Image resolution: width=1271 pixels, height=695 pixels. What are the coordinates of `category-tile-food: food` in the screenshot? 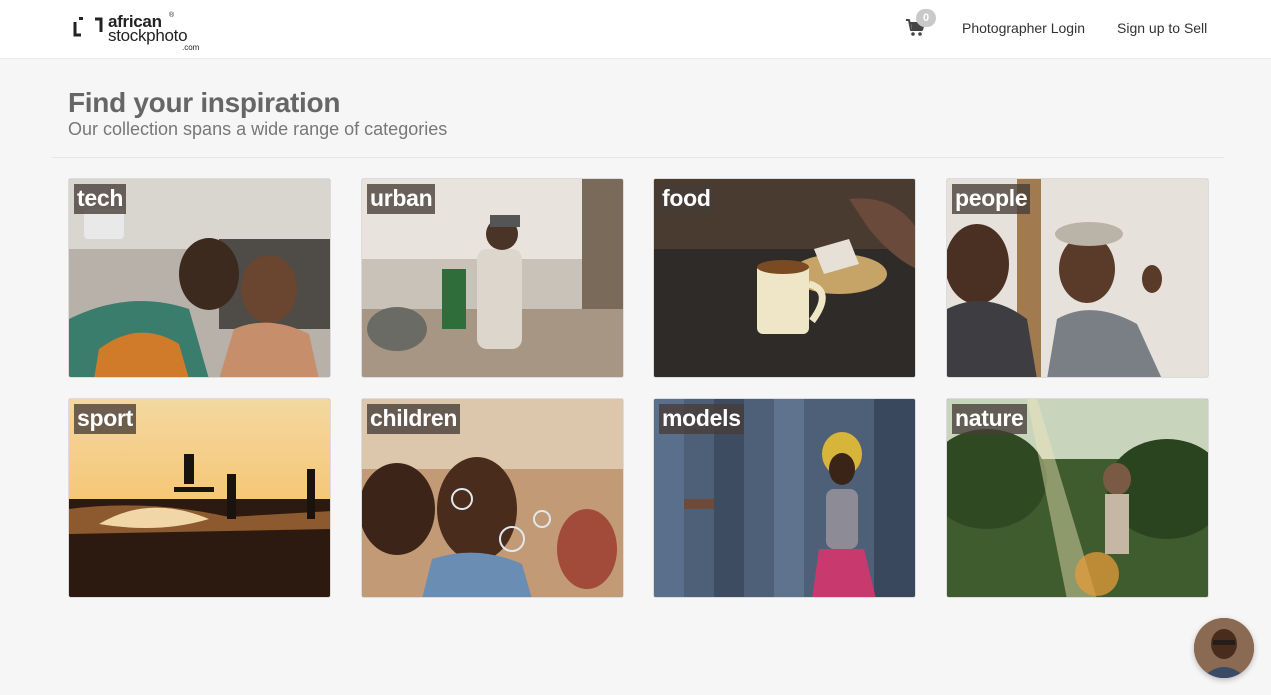 It's located at (784, 278).